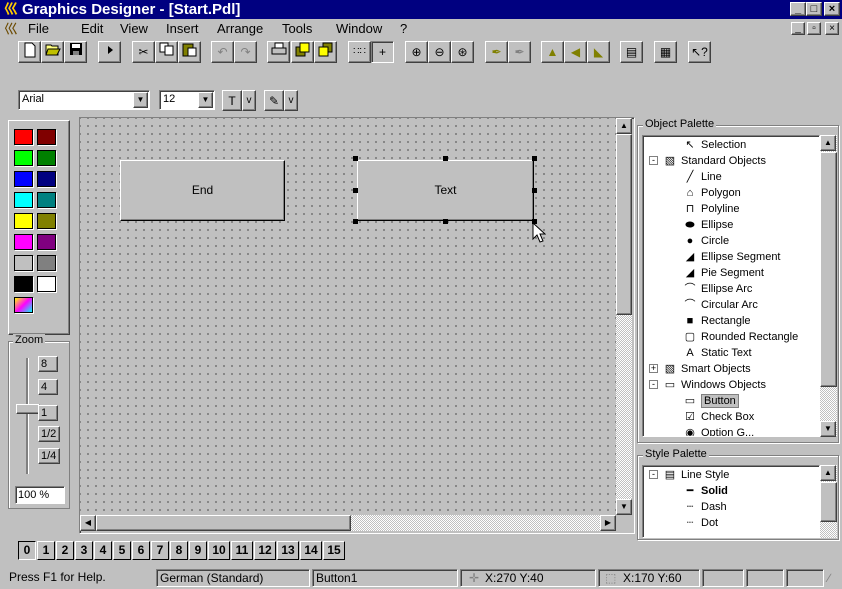 The image size is (842, 589). Describe the element at coordinates (416, 52) in the screenshot. I see `zoom-in-icon: ⊕` at that location.